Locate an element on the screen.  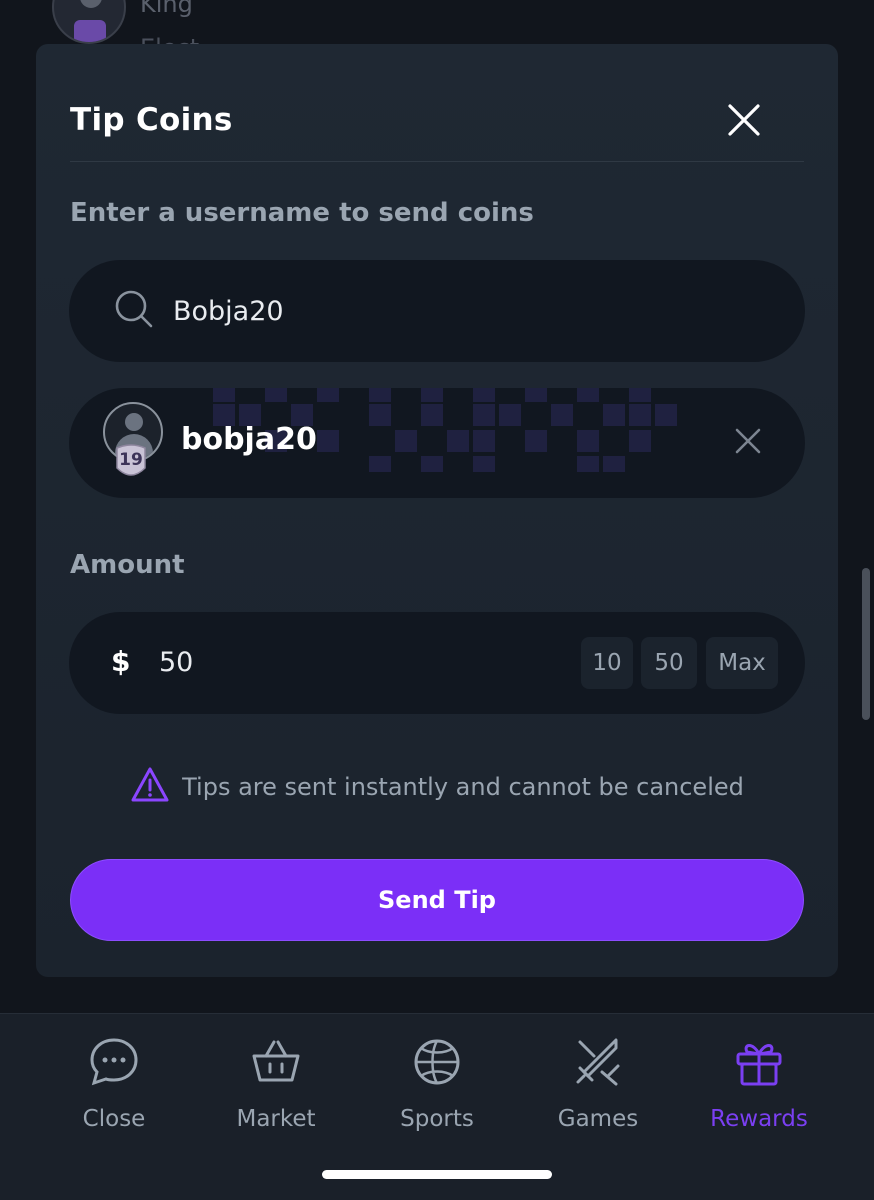
selected-username: bobja20 is located at coordinates (249, 439).